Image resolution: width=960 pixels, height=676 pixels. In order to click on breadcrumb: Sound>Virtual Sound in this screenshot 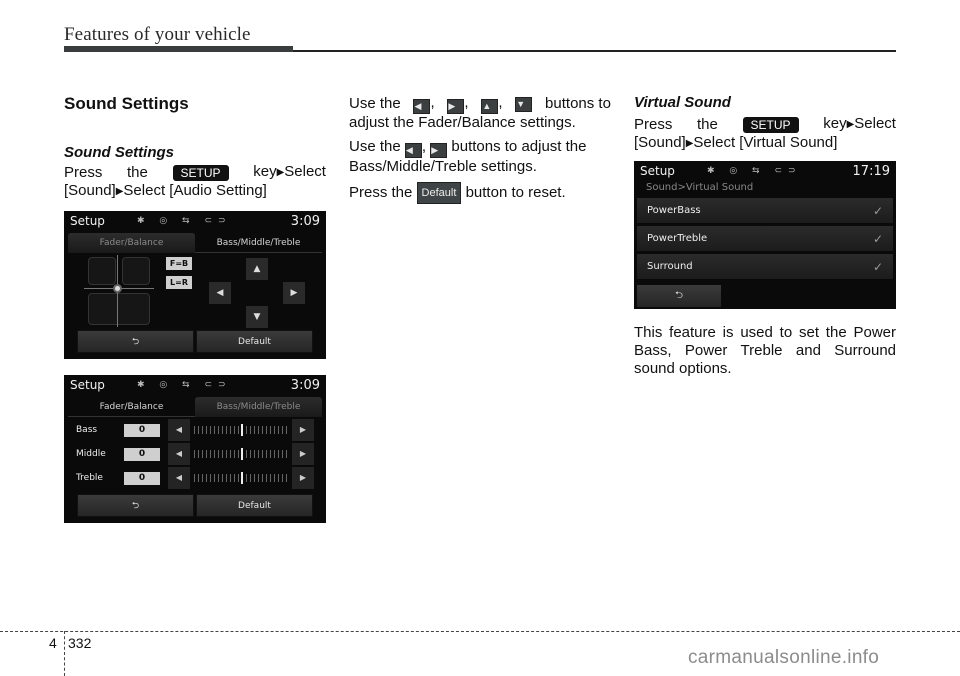, I will do `click(700, 187)`.